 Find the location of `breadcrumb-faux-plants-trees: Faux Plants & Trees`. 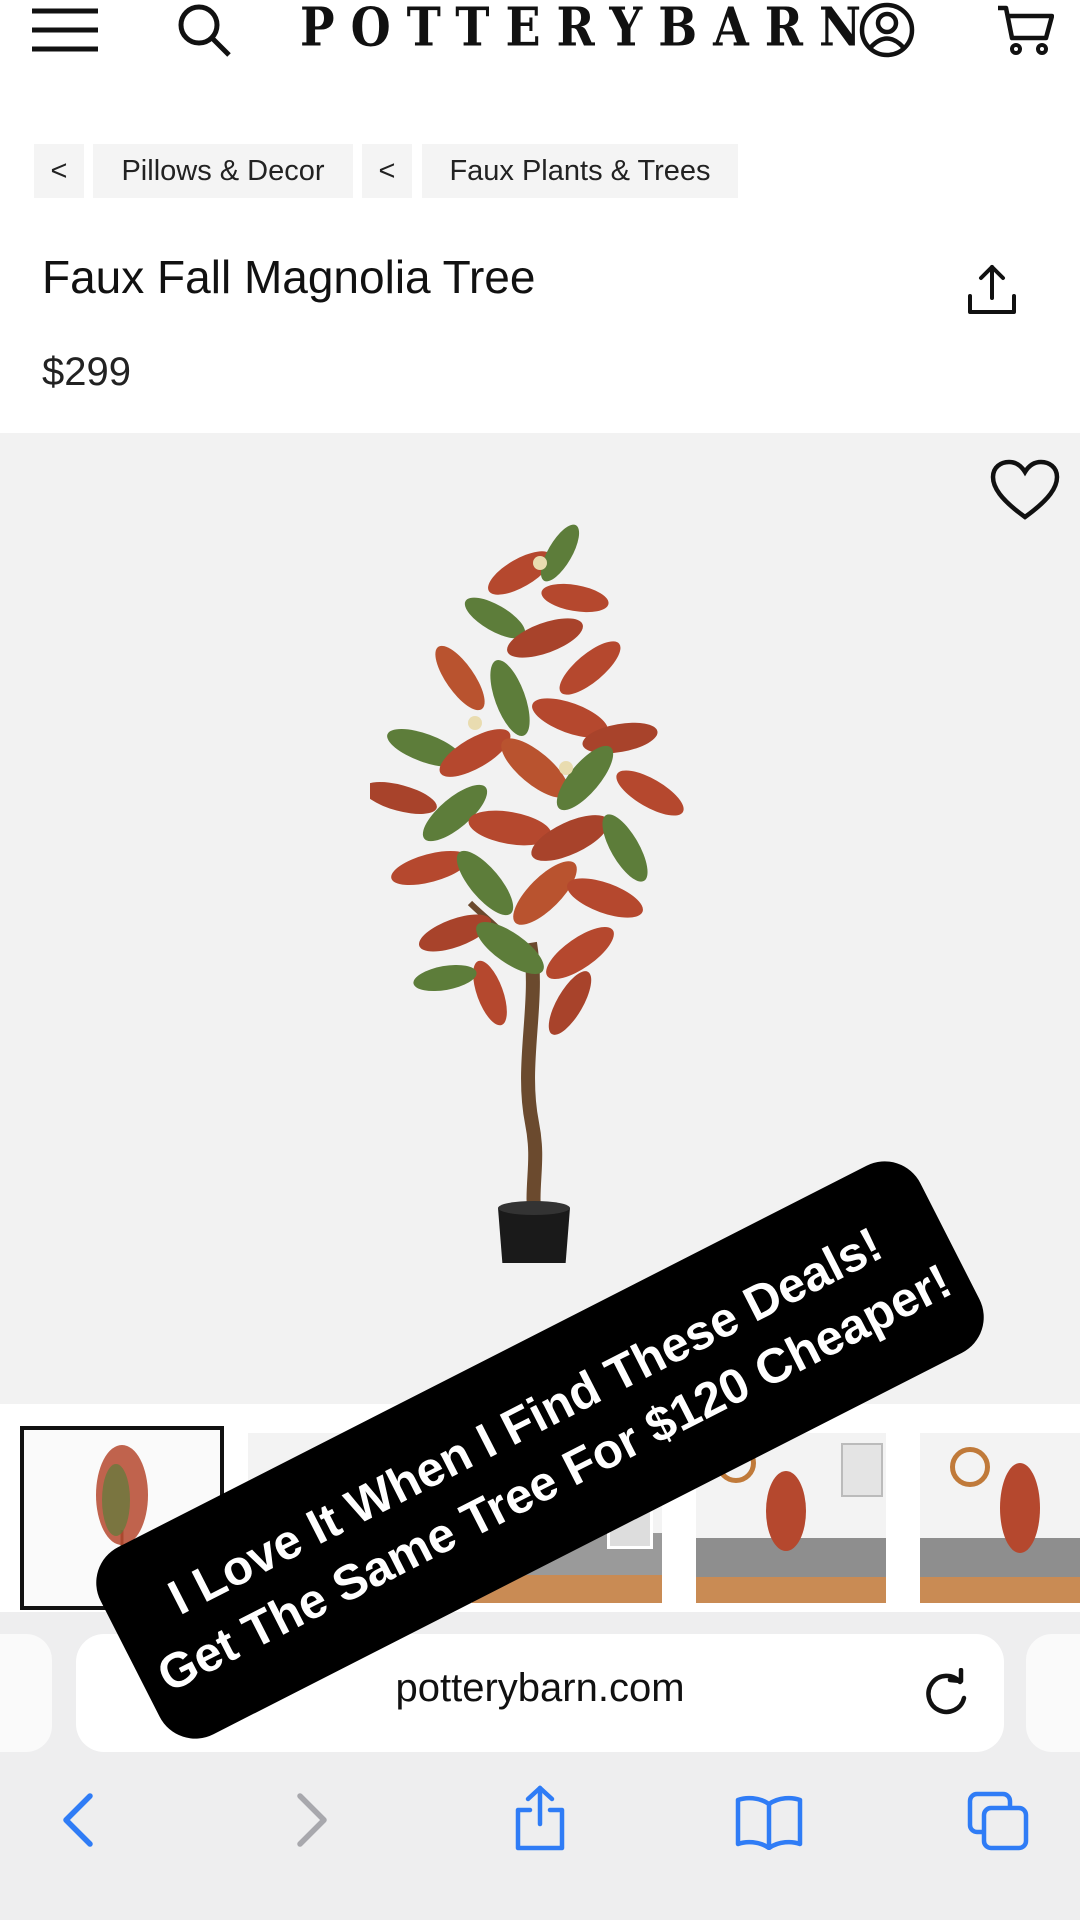

breadcrumb-faux-plants-trees: Faux Plants & Trees is located at coordinates (580, 171).